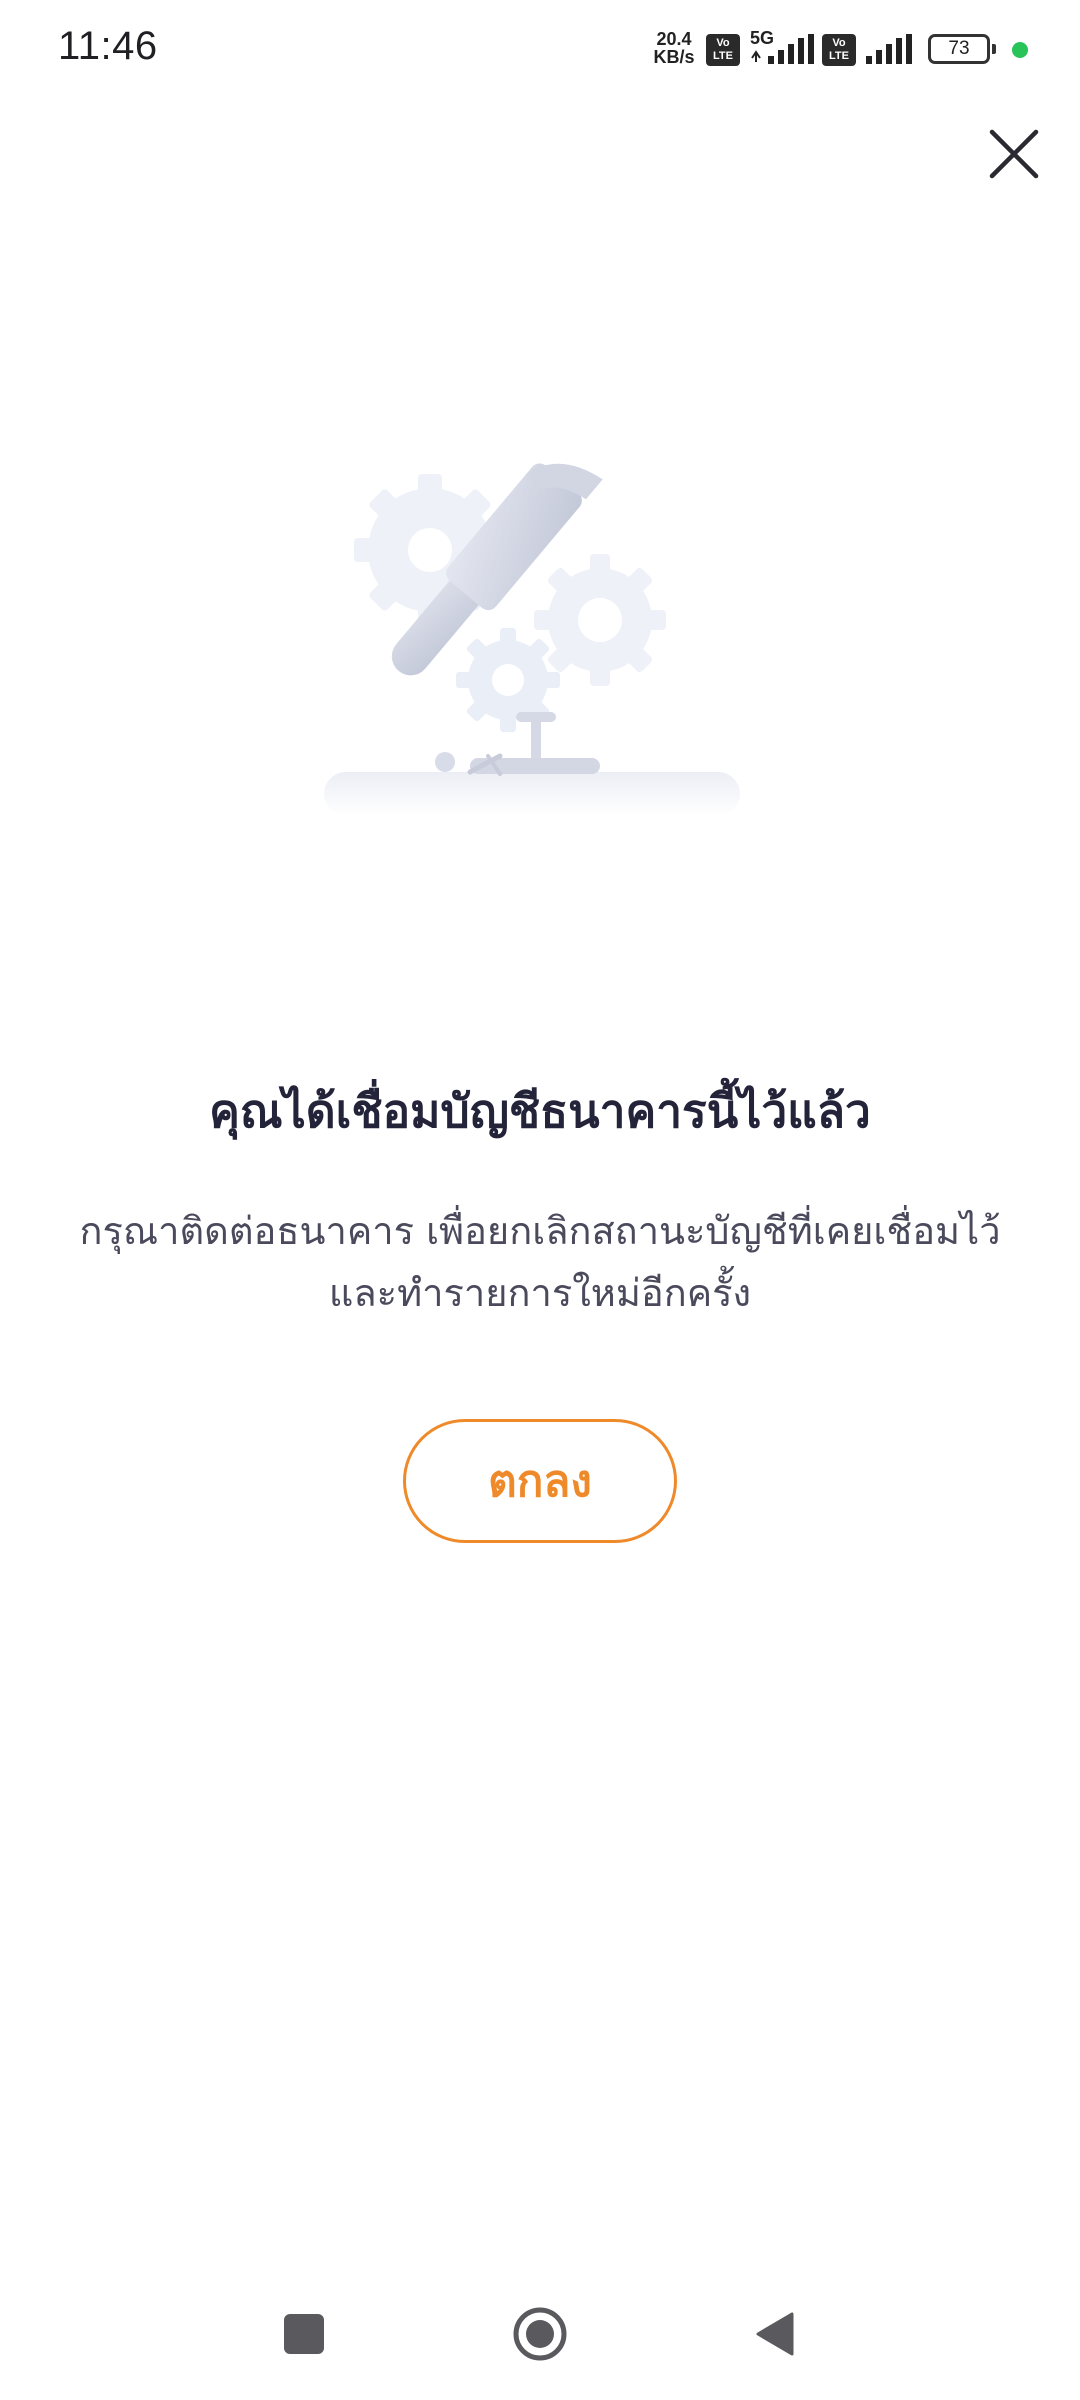  What do you see at coordinates (994, 49) in the screenshot?
I see `battery-tip` at bounding box center [994, 49].